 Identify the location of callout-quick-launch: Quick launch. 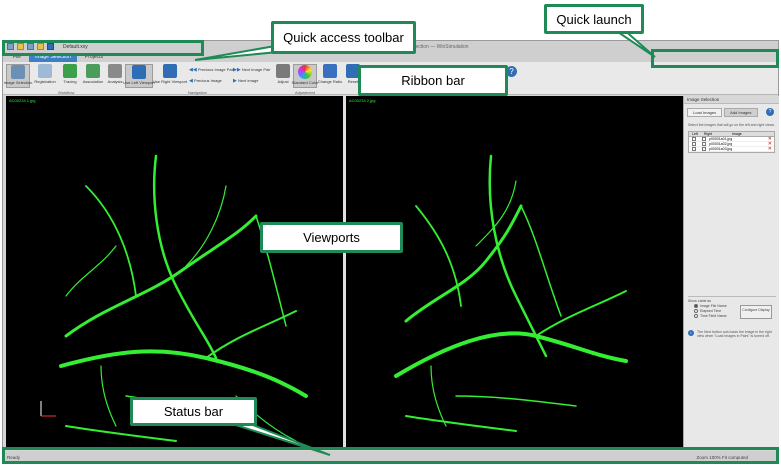
(594, 19).